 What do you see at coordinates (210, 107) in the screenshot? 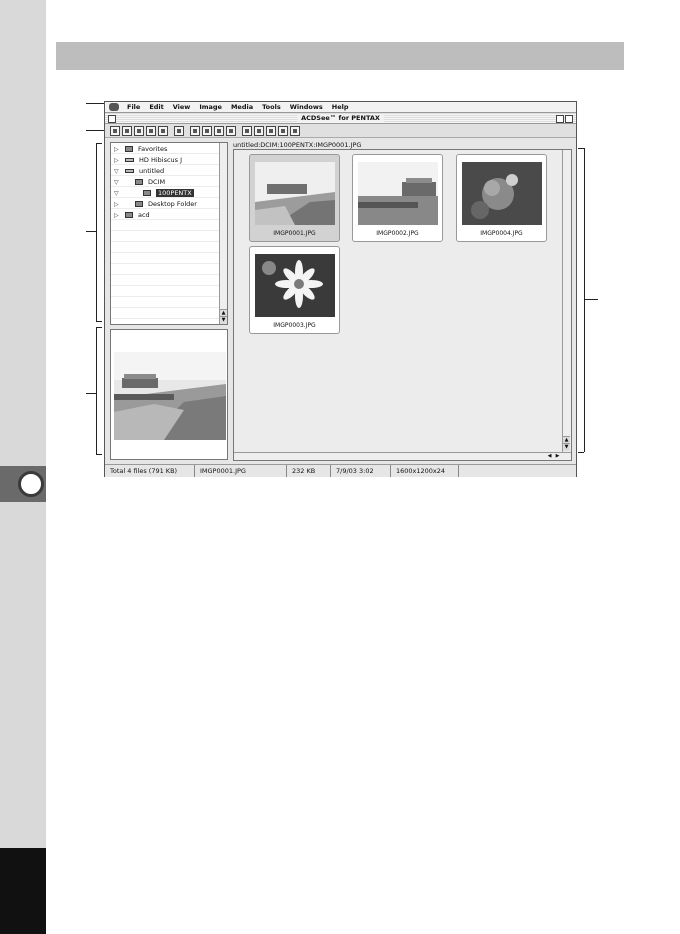
I see `menu-image: Image` at bounding box center [210, 107].